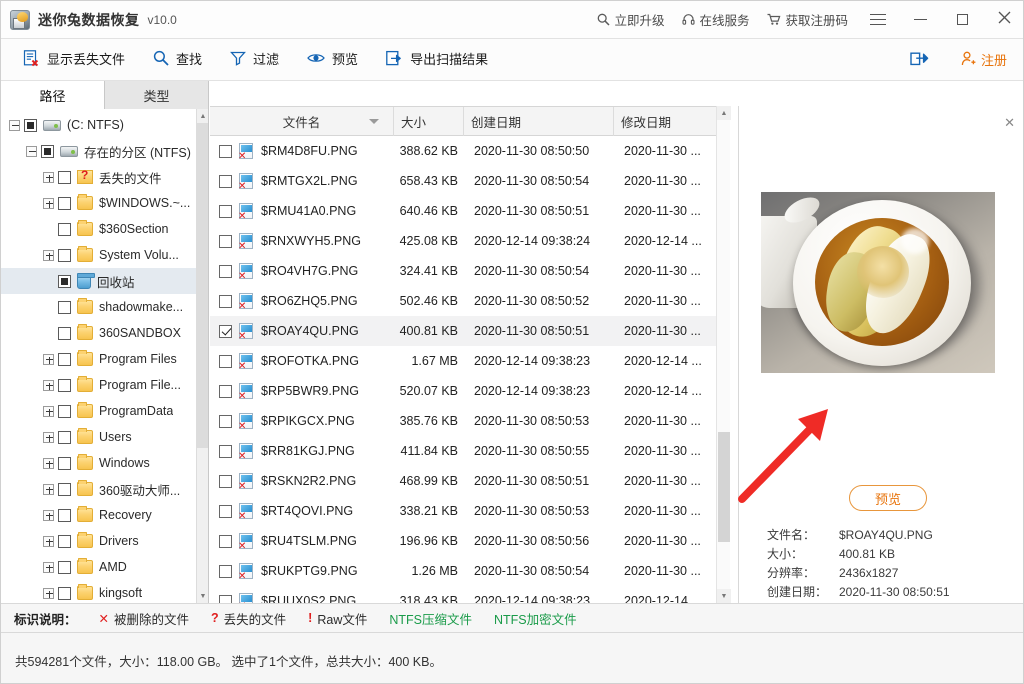 Image resolution: width=1024 pixels, height=684 pixels. I want to click on list-scroll-down-icon: ▼, so click(724, 596).